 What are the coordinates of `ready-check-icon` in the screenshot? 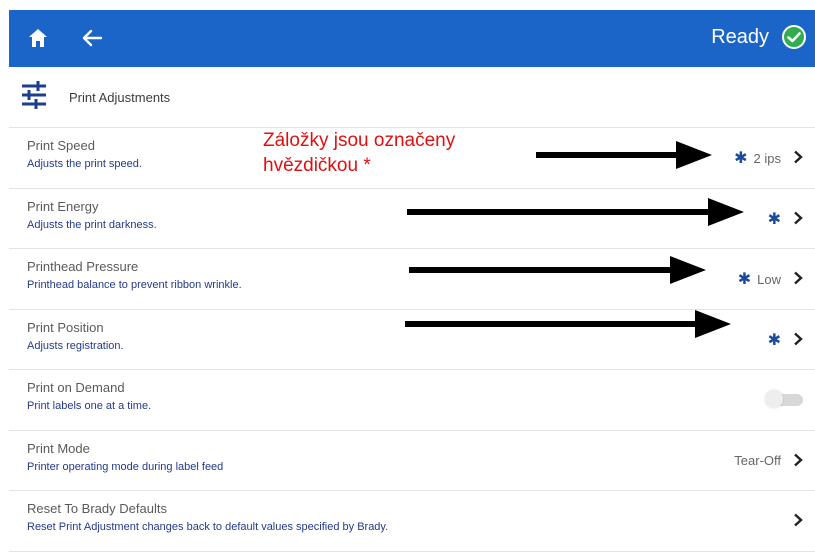 It's located at (794, 37).